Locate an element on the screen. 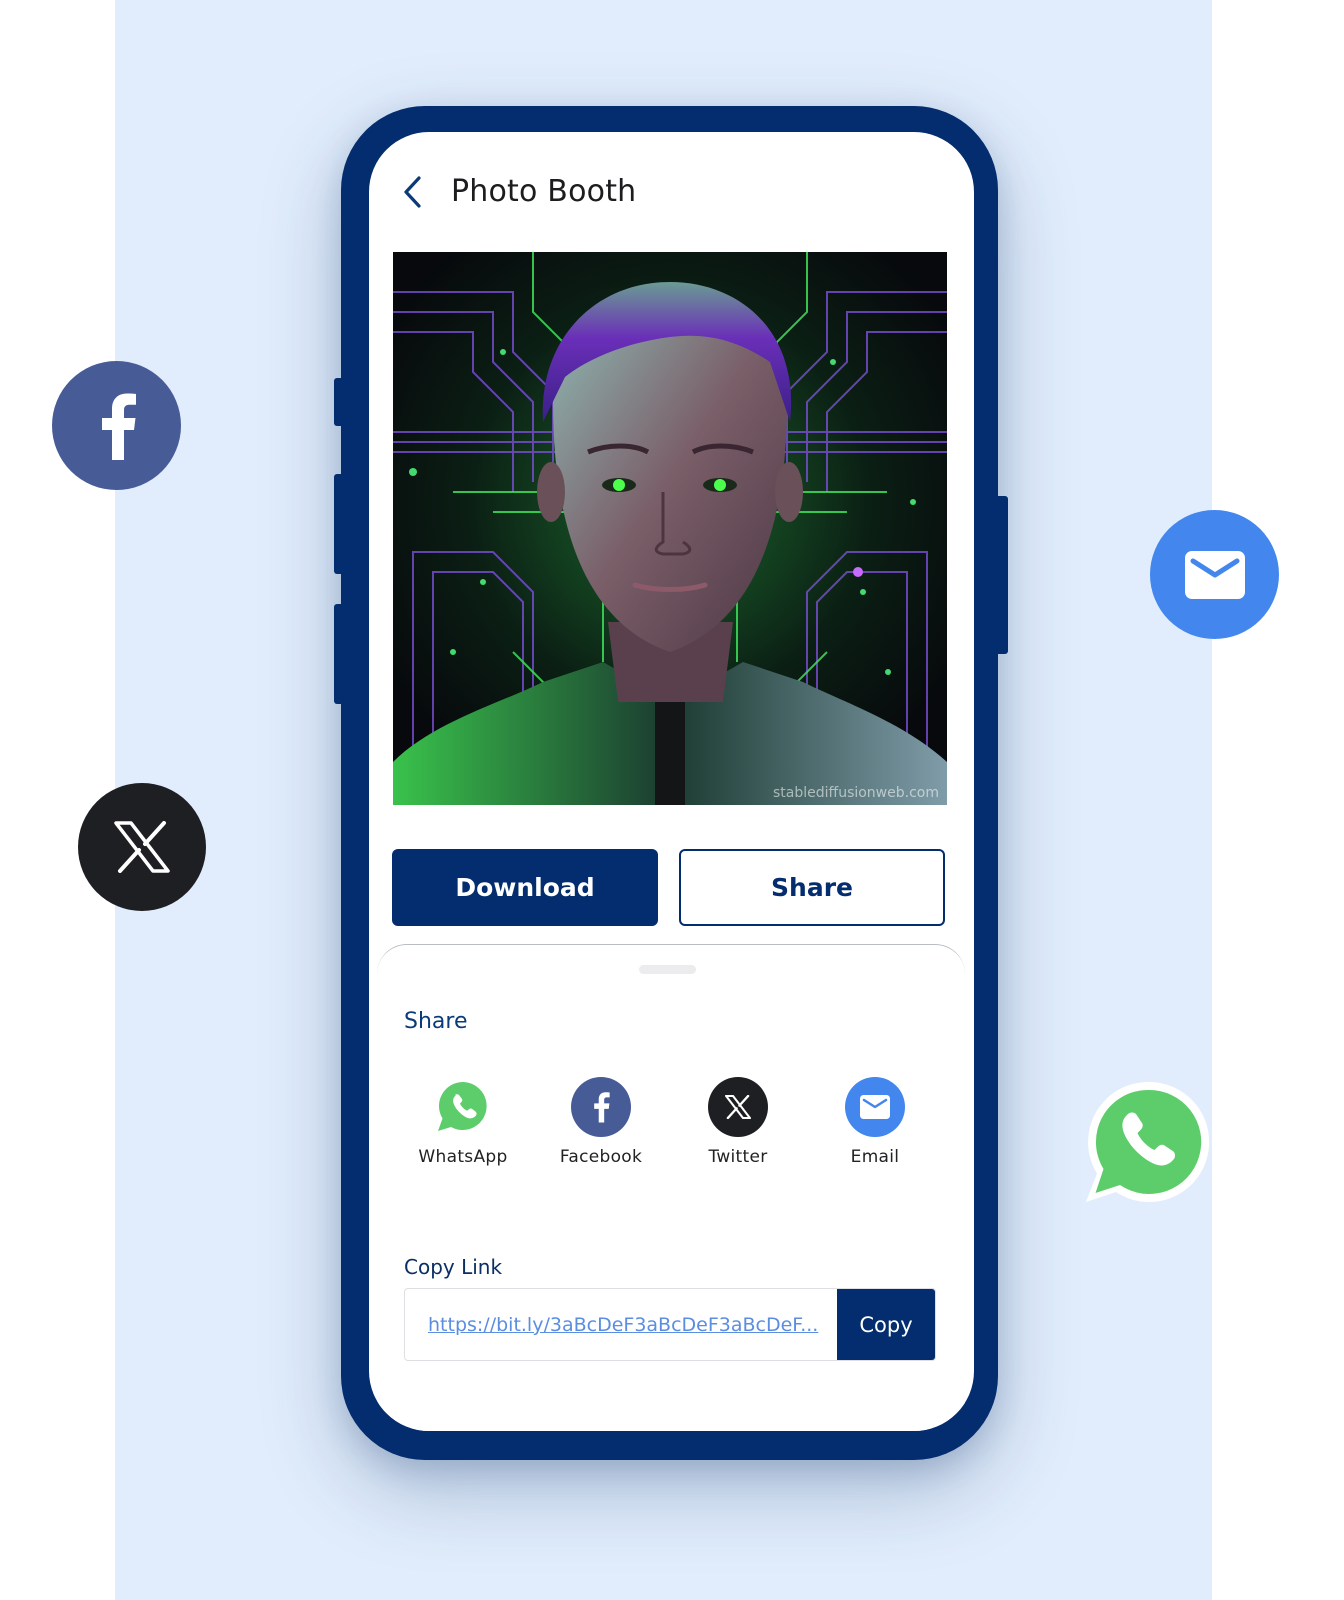  share-option-email: Email is located at coordinates (875, 1122).